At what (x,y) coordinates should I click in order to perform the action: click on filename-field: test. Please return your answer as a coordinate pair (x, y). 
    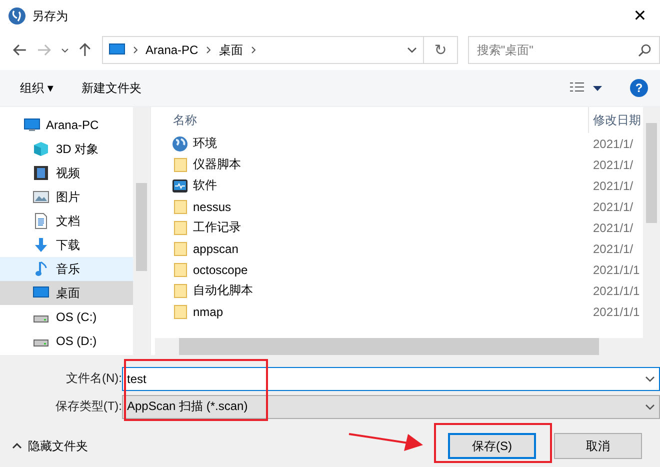
    Looking at the image, I should click on (391, 378).